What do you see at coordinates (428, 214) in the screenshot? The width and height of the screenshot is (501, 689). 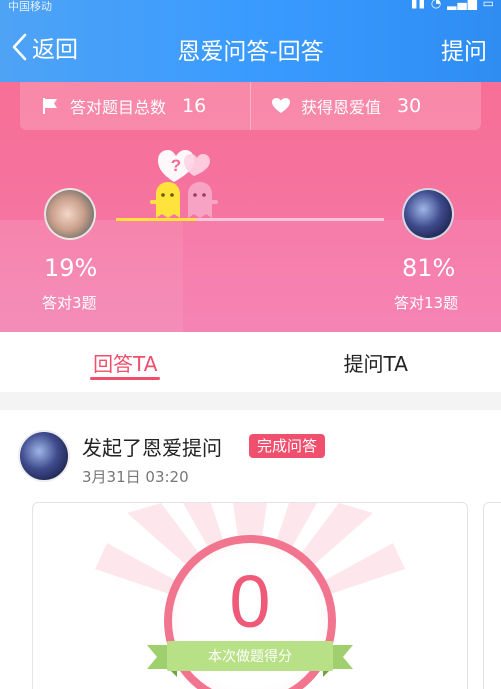 I see `right-user-avatar` at bounding box center [428, 214].